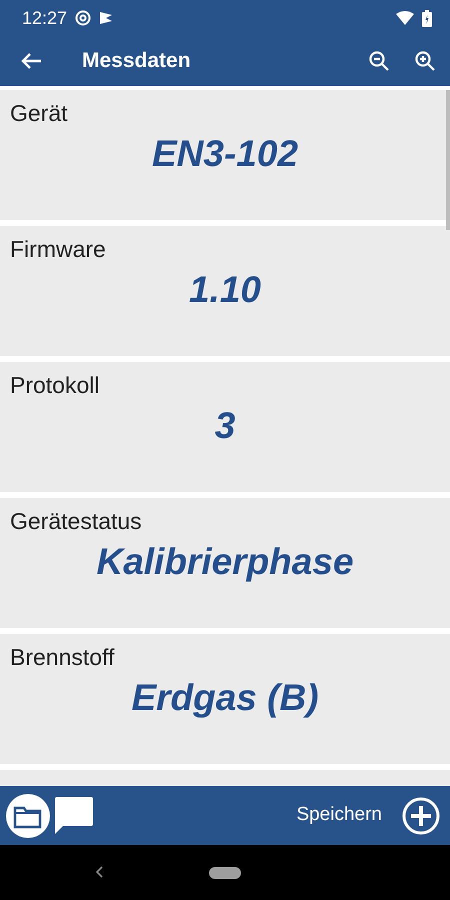 Image resolution: width=450 pixels, height=900 pixels. What do you see at coordinates (31, 61) in the screenshot?
I see `back-button` at bounding box center [31, 61].